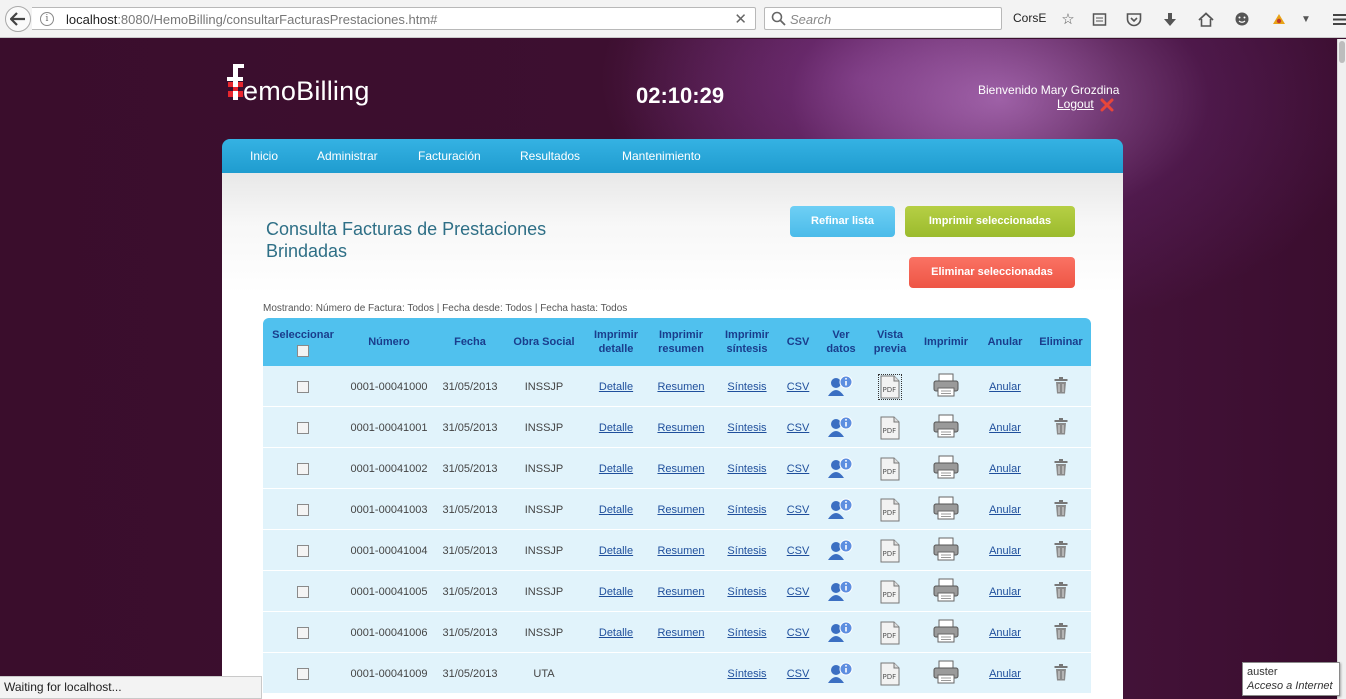  What do you see at coordinates (992, 272) in the screenshot?
I see `delete-selected-button: Eliminar seleccionadas` at bounding box center [992, 272].